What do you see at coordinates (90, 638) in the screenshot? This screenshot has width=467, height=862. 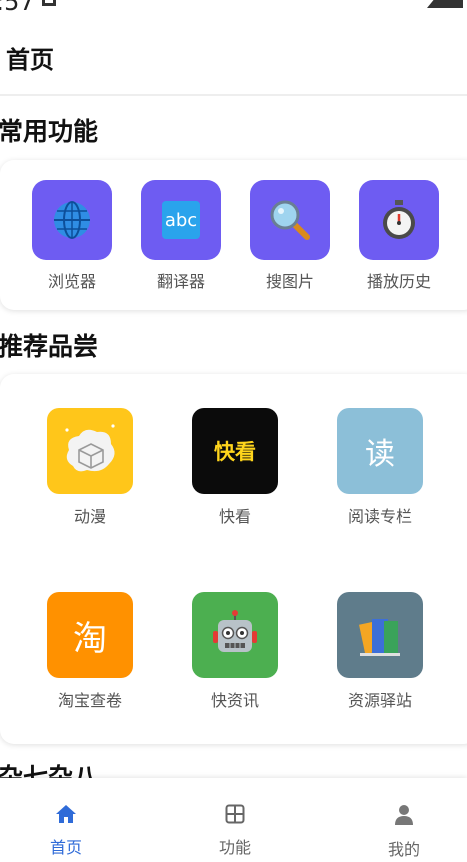 I see `taobao-glyph: 淘` at bounding box center [90, 638].